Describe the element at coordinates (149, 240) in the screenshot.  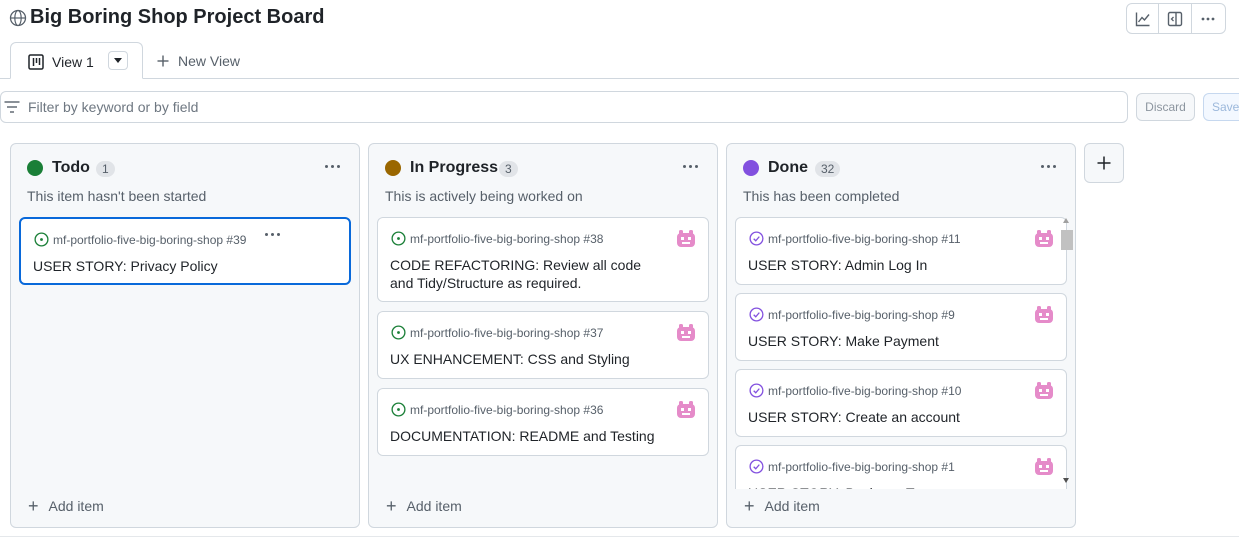
I see `card-repo-link: mf-portfolio-five-big-boring-shop #39` at that location.